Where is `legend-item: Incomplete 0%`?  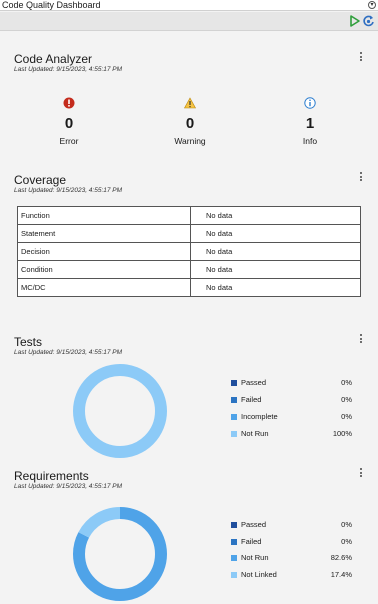
legend-item: Incomplete 0% is located at coordinates (293, 417).